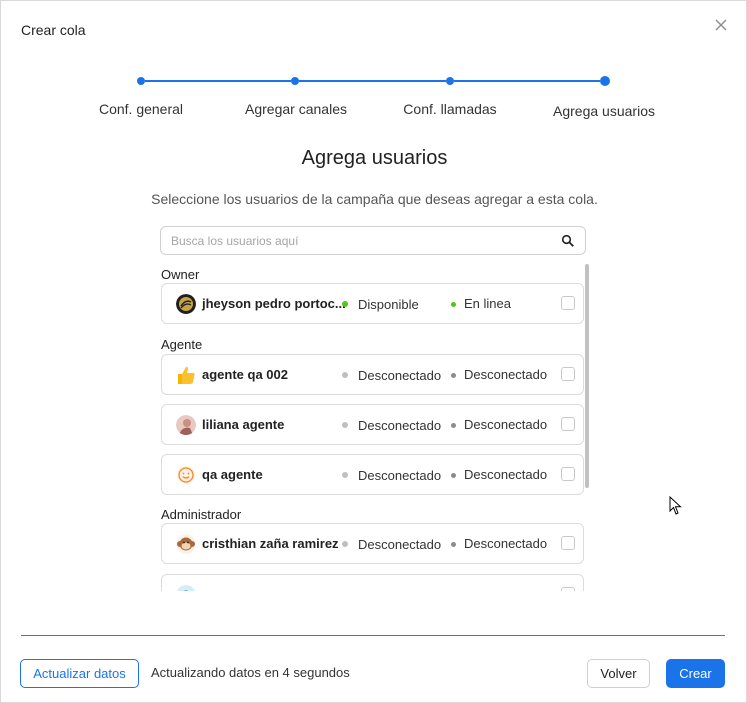 This screenshot has width=747, height=703. I want to click on refresh-status-text: Actualizando datos en 4 segundos, so click(250, 672).